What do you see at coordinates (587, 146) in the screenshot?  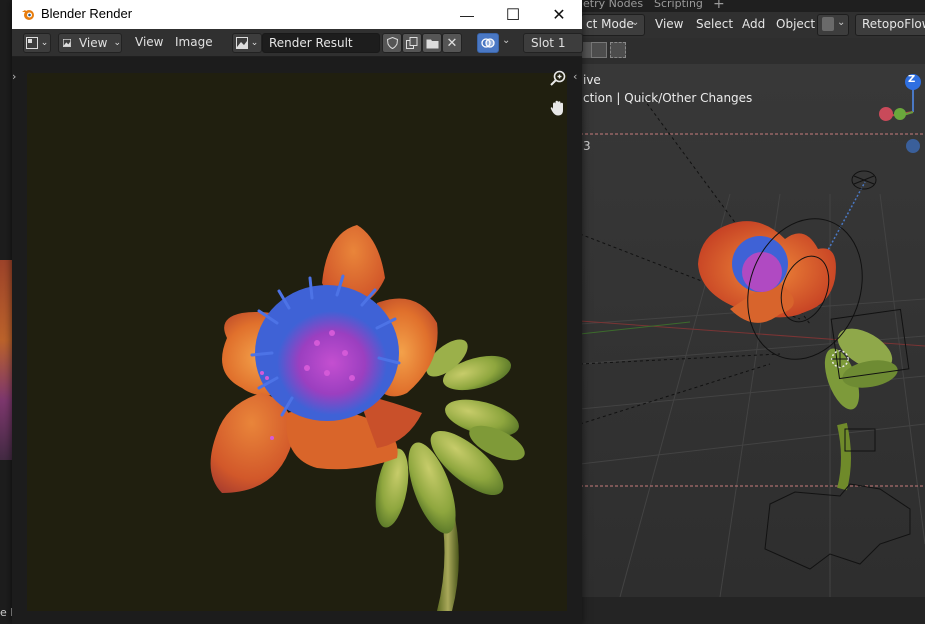 I see `viewport-info-frame: 3` at bounding box center [587, 146].